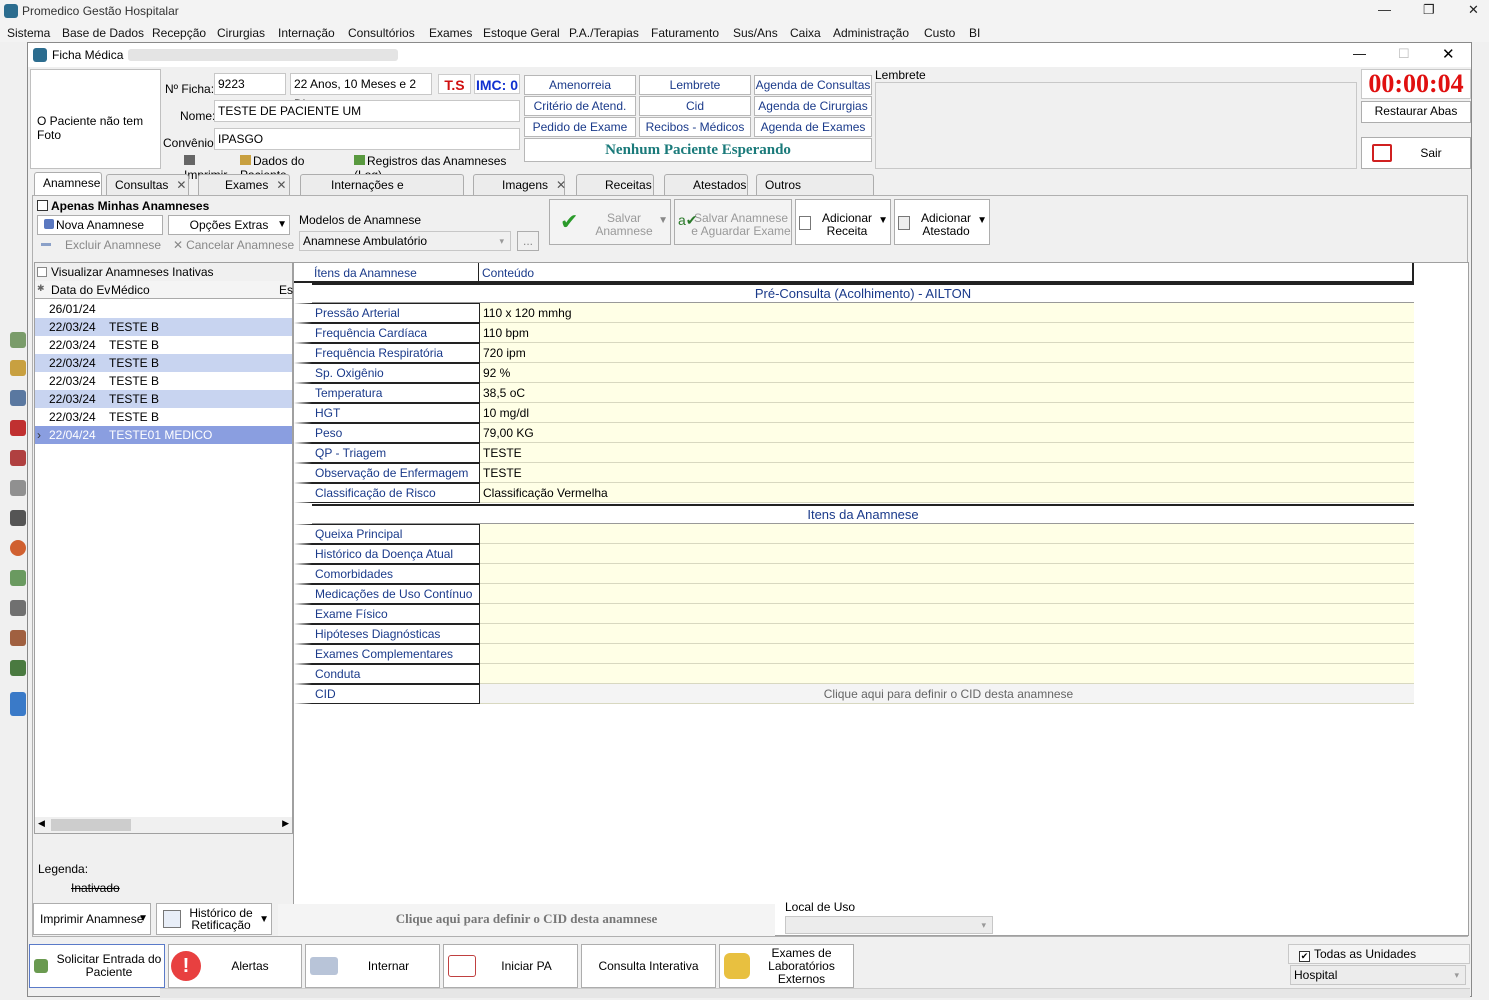 The image size is (1489, 1000). What do you see at coordinates (1384, 9) in the screenshot?
I see `minimize-icon: —` at bounding box center [1384, 9].